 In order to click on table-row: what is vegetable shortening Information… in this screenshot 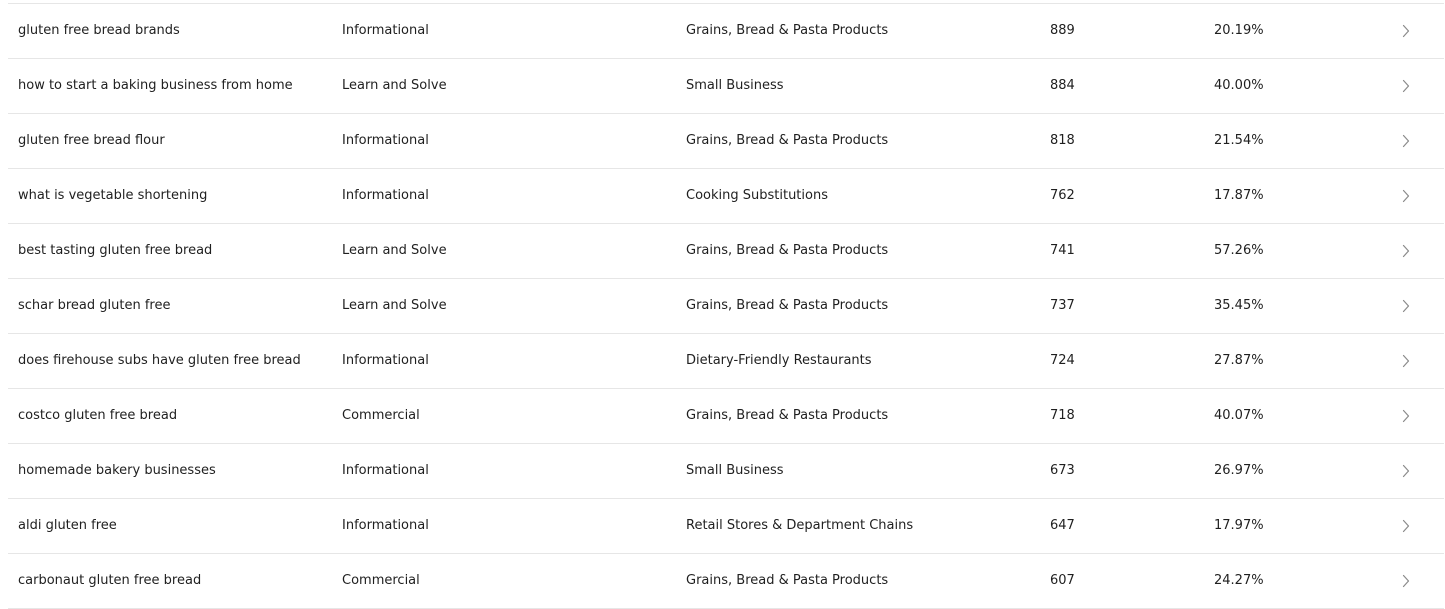, I will do `click(726, 196)`.